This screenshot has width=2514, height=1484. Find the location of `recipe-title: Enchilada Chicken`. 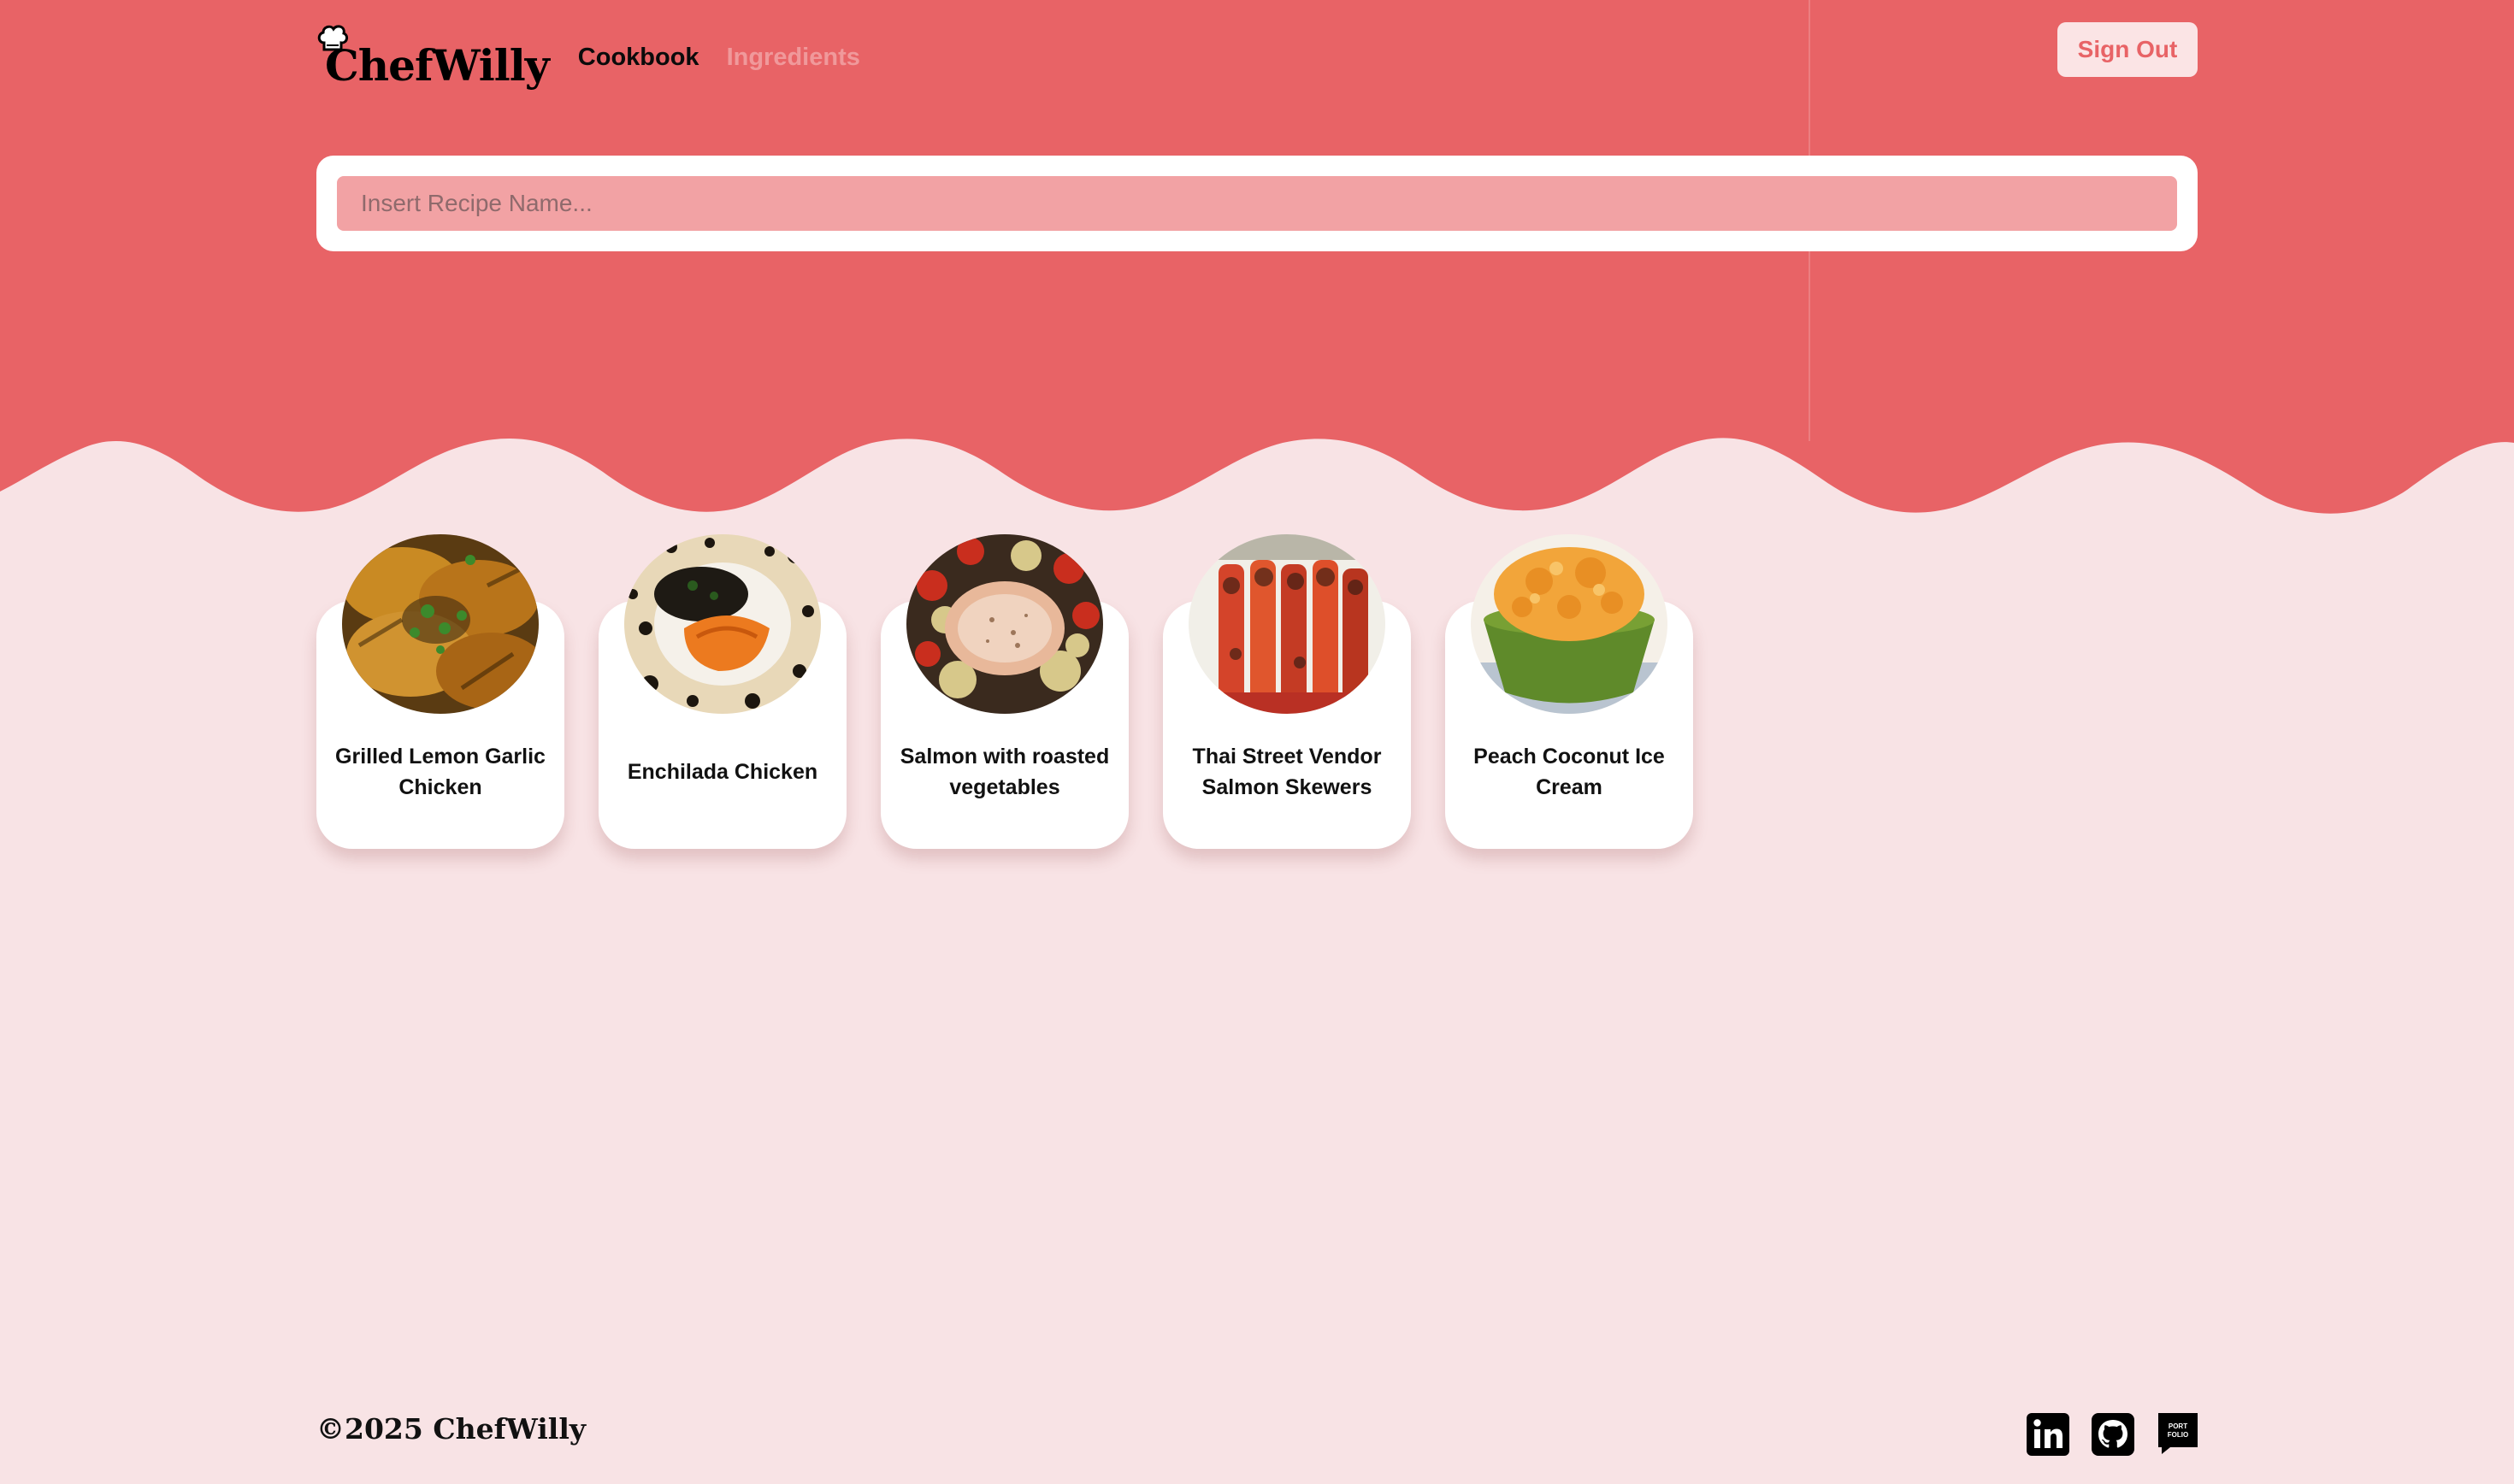

recipe-title: Enchilada Chicken is located at coordinates (723, 772).